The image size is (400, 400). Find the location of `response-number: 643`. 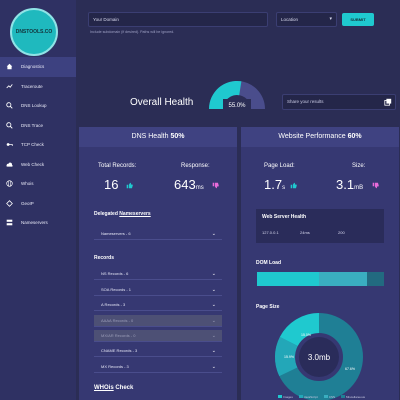

response-number: 643 is located at coordinates (185, 184).